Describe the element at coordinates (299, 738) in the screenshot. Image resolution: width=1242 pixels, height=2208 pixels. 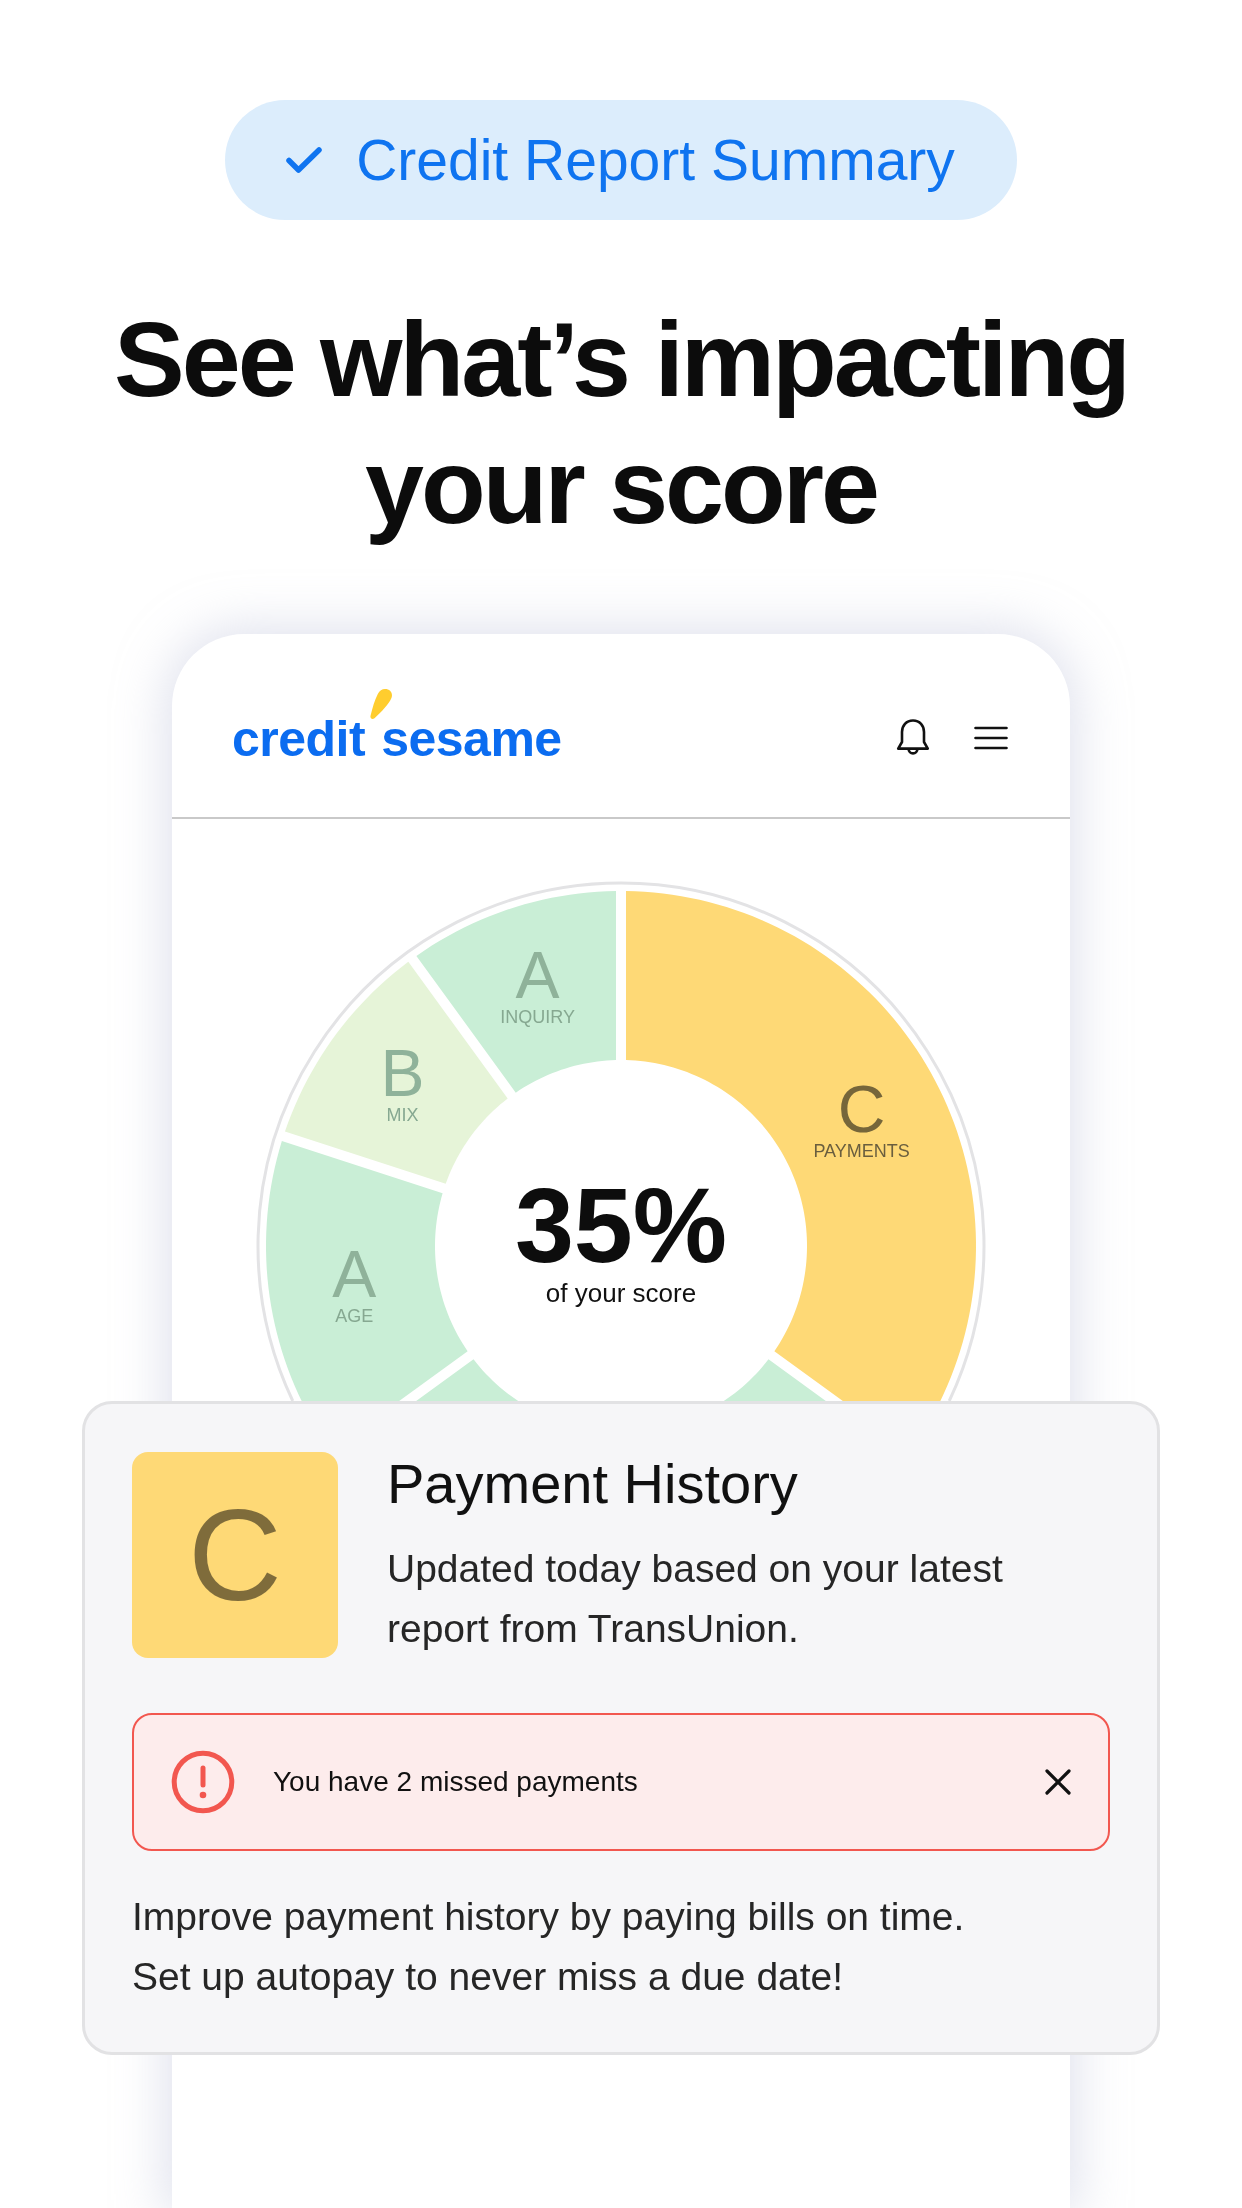
I see `logo-text: credit` at that location.